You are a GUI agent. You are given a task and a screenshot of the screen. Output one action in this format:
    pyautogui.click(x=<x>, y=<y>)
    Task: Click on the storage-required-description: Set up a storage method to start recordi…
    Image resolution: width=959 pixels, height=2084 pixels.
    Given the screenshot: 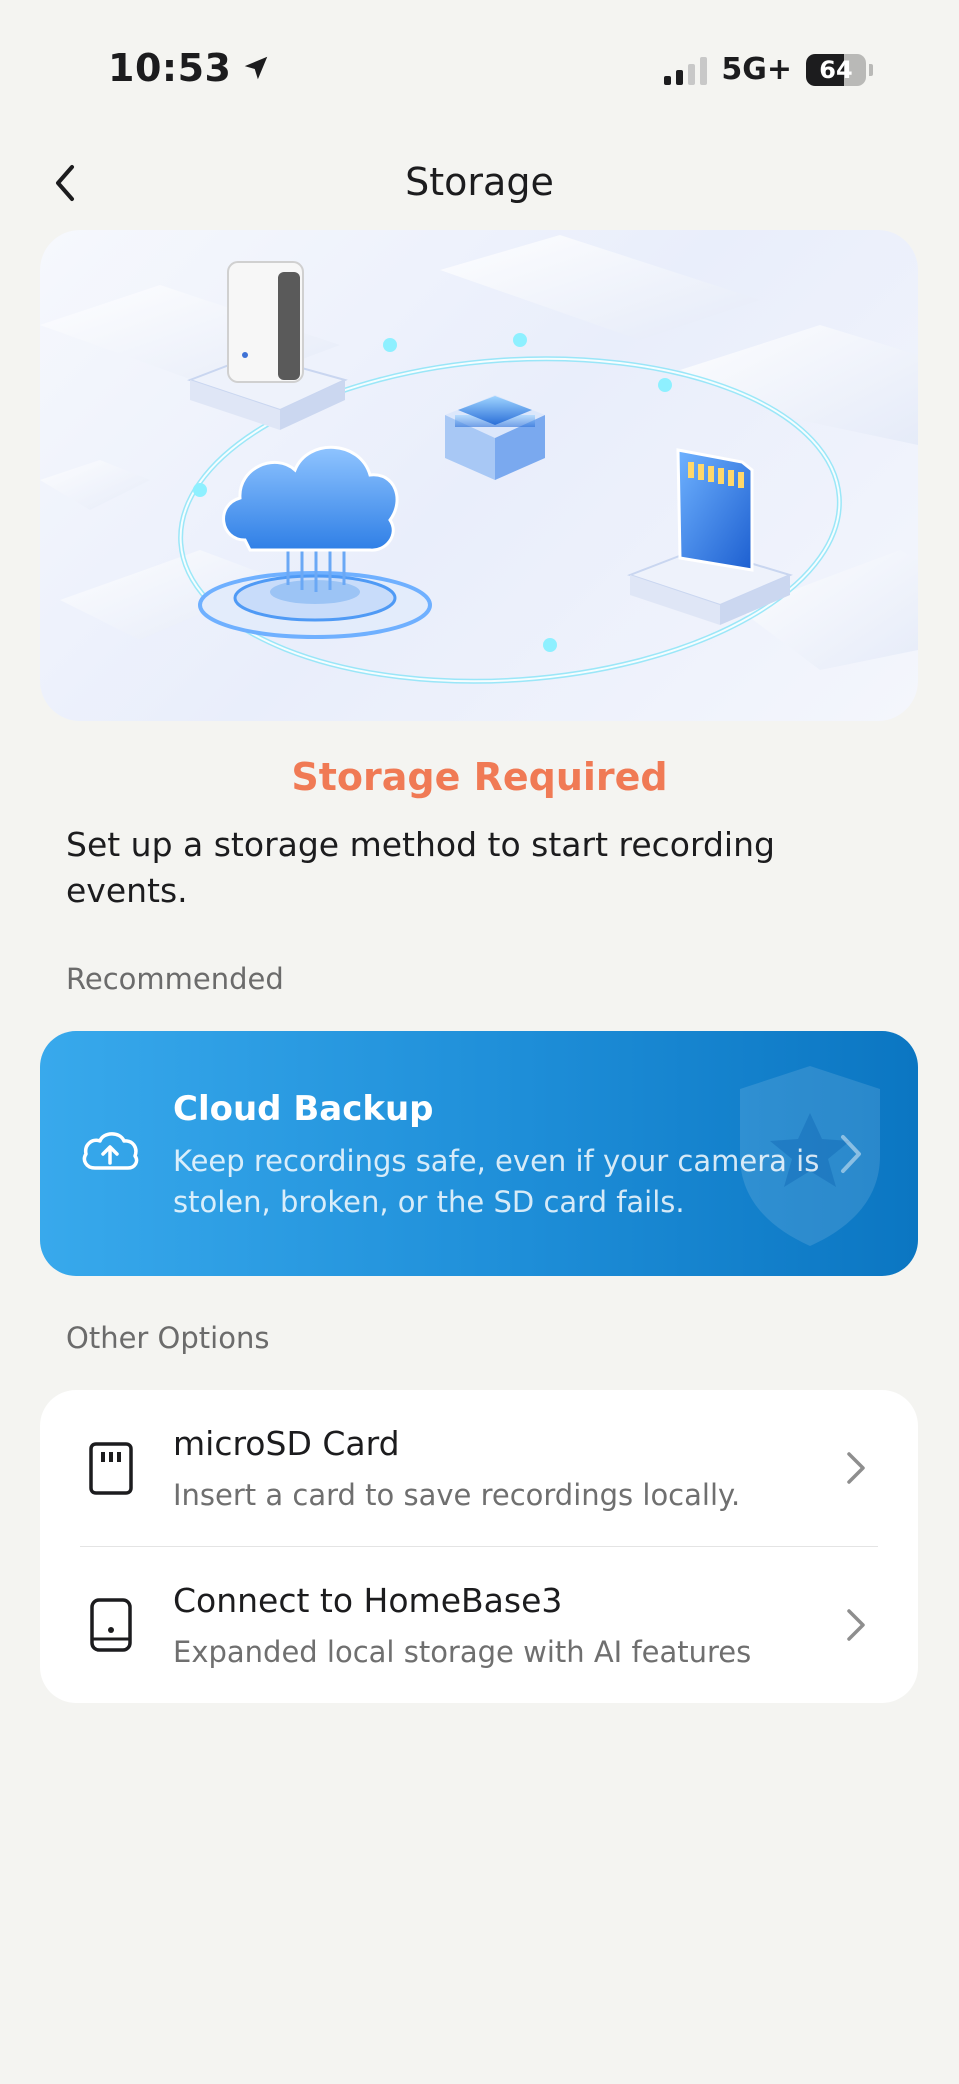 What is the action you would take?
    pyautogui.click(x=420, y=867)
    